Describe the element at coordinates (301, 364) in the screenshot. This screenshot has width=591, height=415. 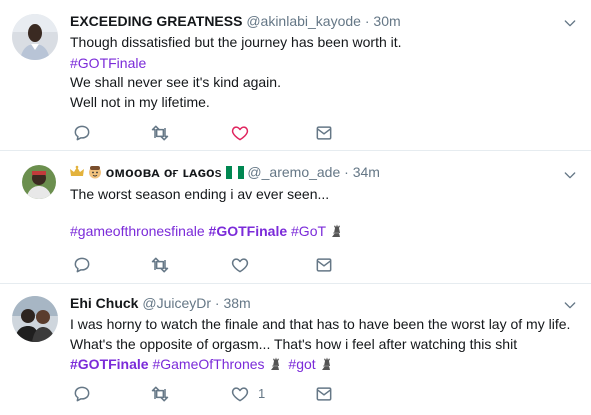
I see `hashtag: #got` at that location.